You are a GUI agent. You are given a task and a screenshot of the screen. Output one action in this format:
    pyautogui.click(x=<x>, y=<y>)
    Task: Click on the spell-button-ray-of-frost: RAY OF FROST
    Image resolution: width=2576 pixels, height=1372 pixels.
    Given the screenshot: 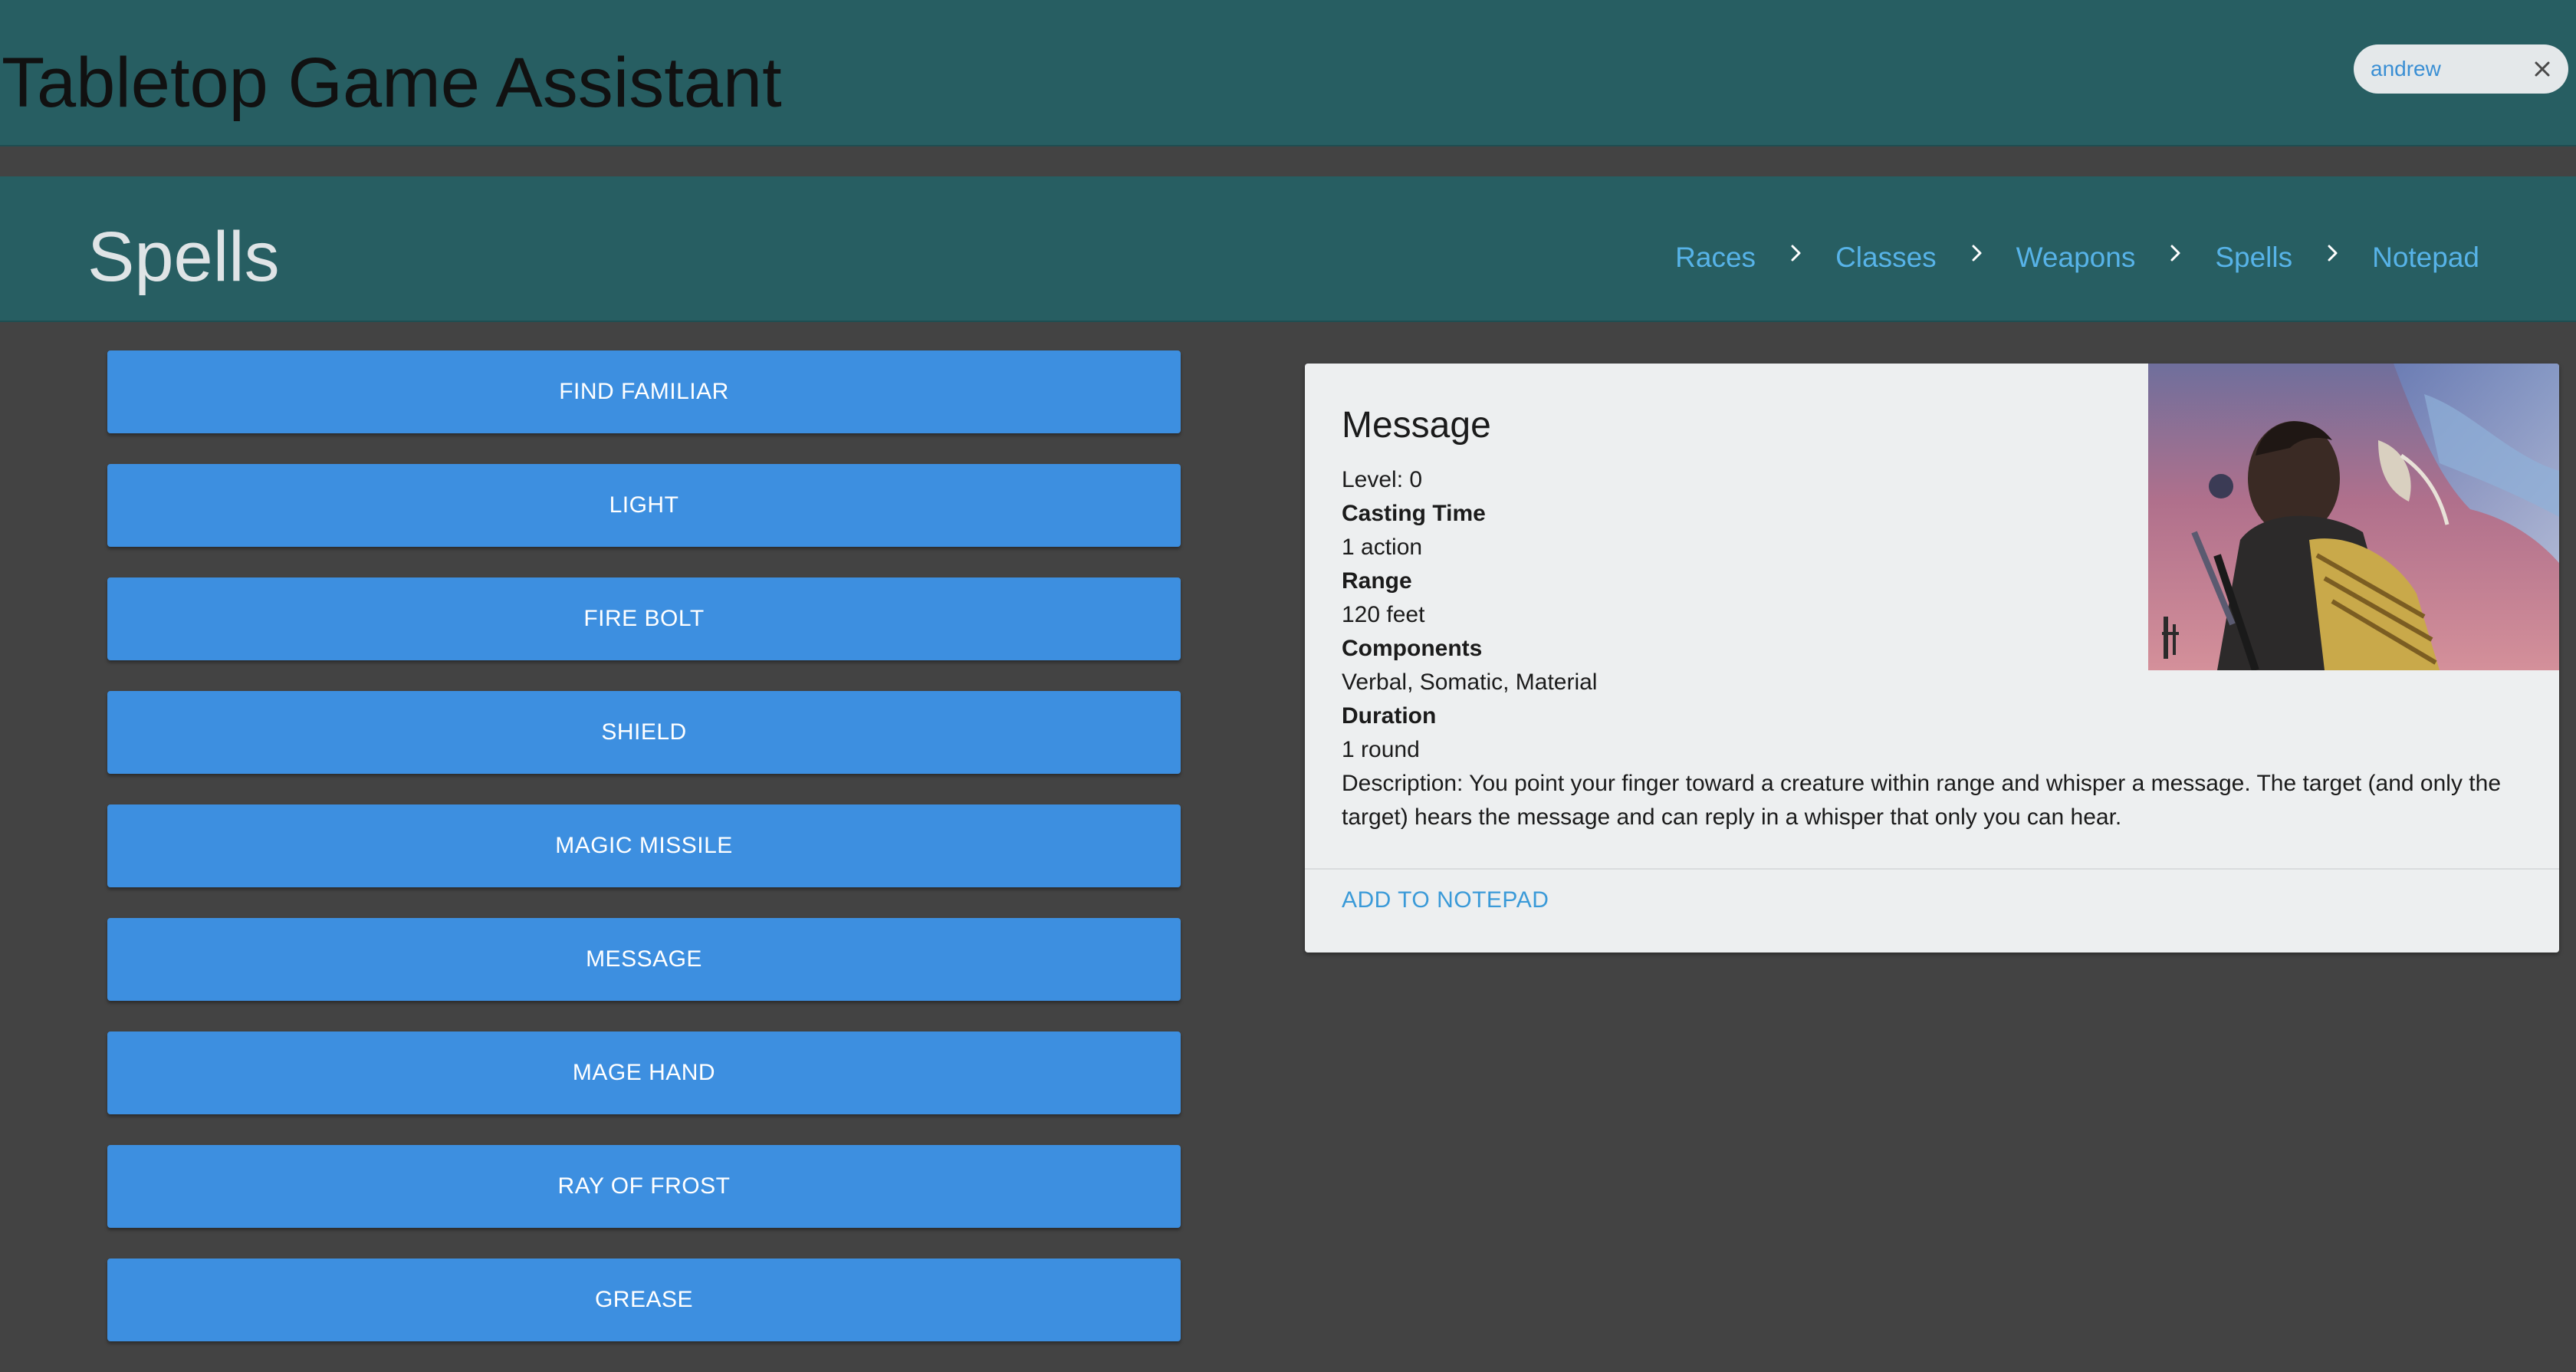 What is the action you would take?
    pyautogui.click(x=644, y=1186)
    